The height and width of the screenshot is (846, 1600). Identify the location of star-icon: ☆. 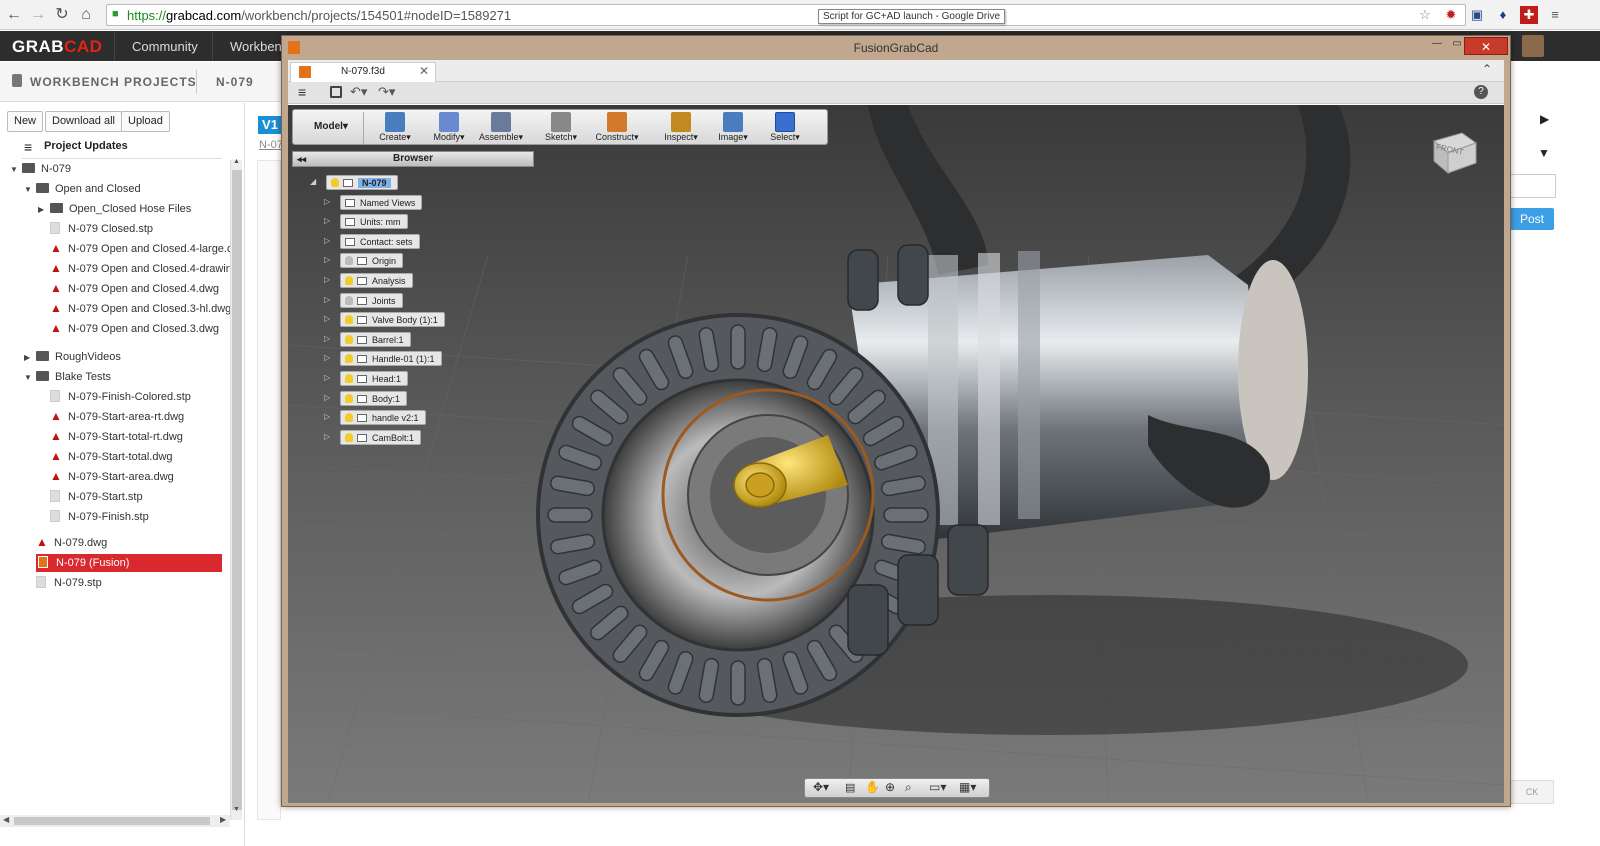
(1425, 15).